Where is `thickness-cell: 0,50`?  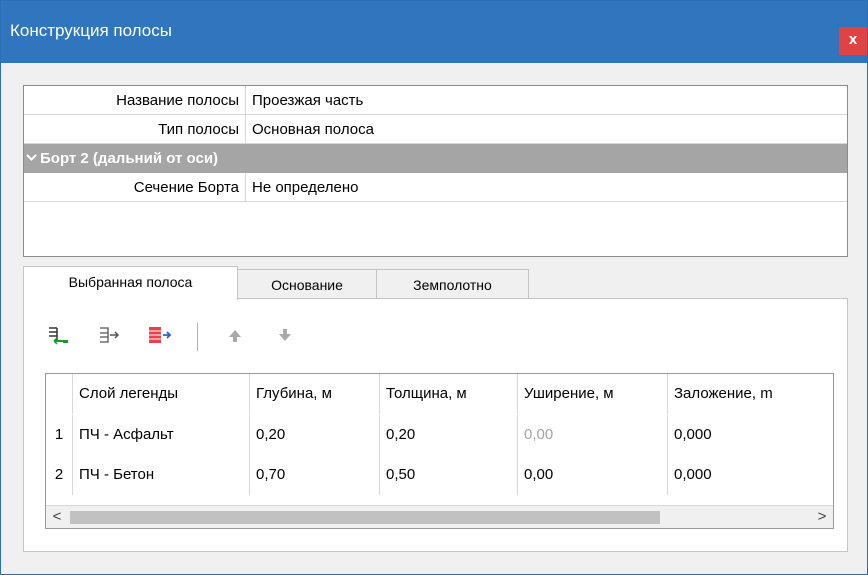 thickness-cell: 0,50 is located at coordinates (449, 475).